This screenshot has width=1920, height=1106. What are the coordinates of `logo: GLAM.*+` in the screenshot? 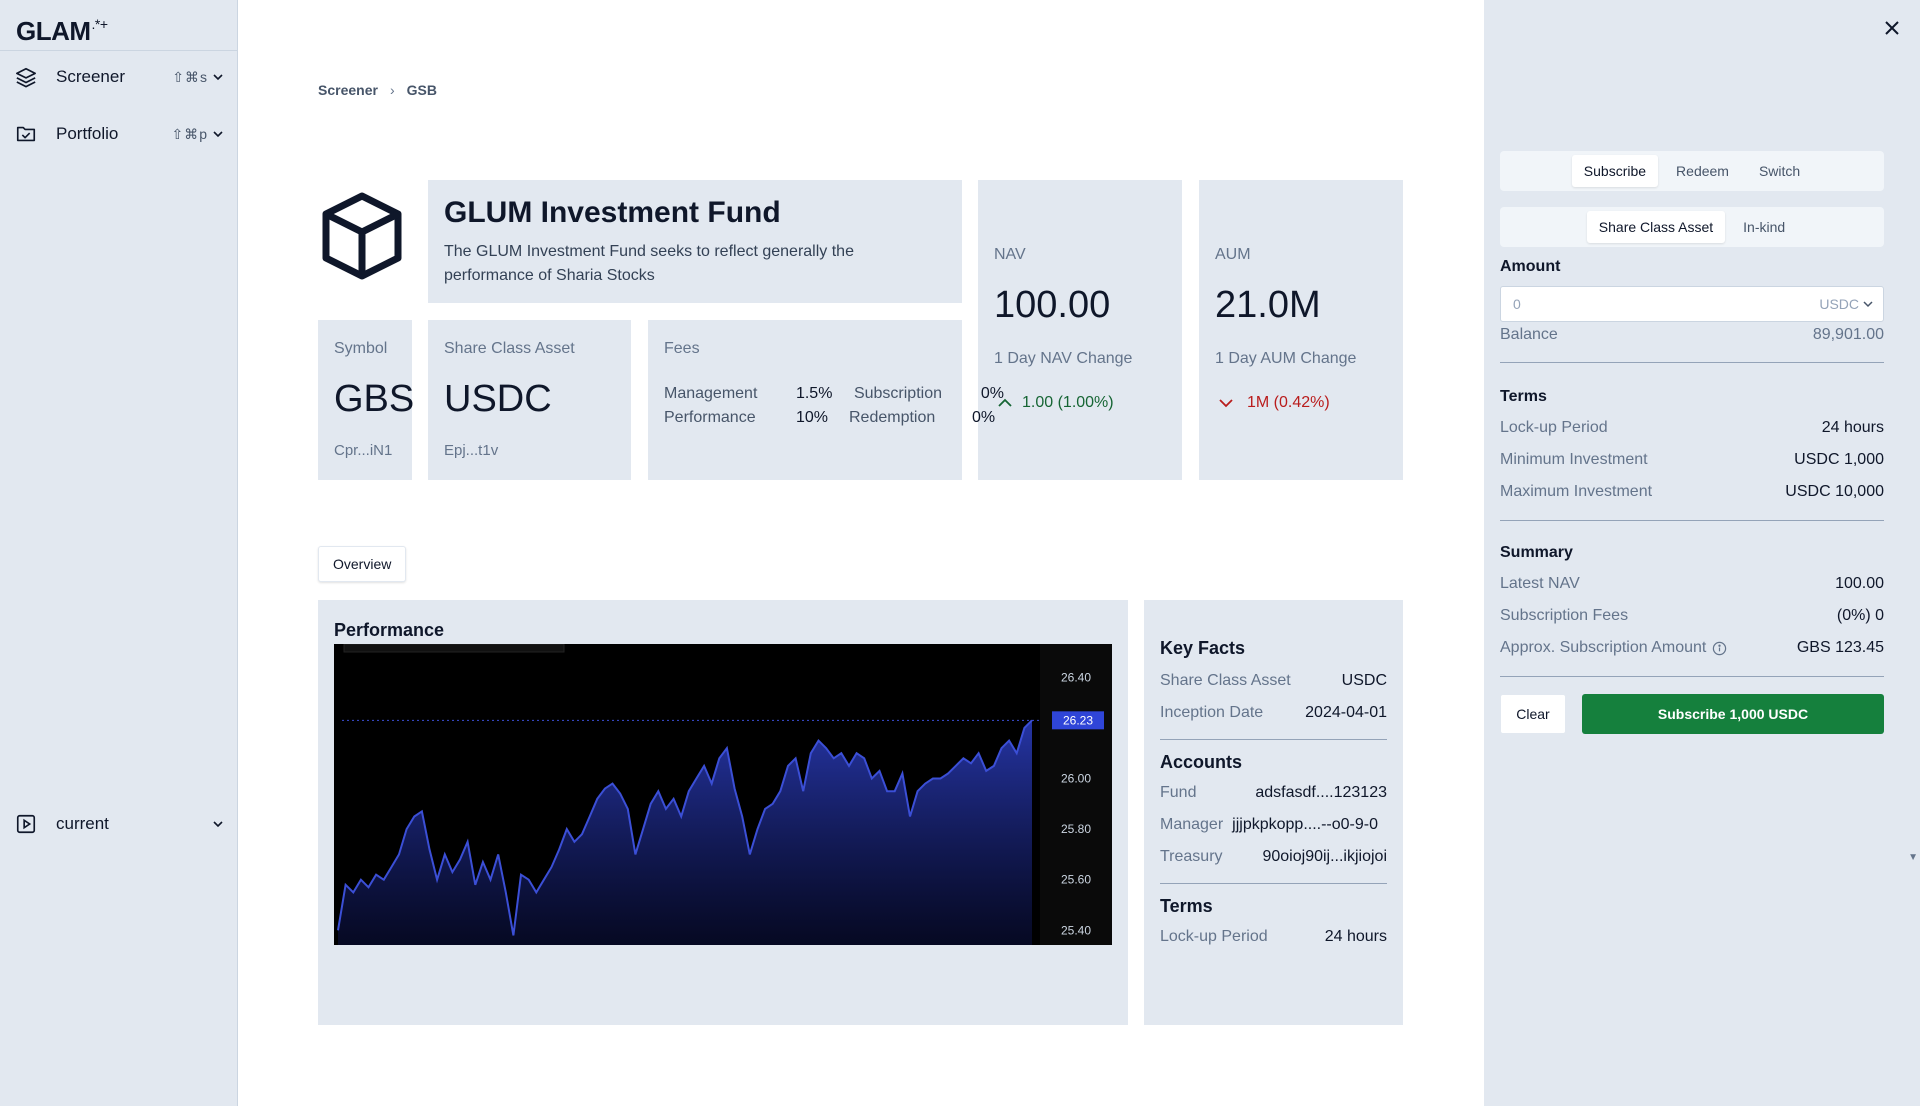 It's located at (62, 33).